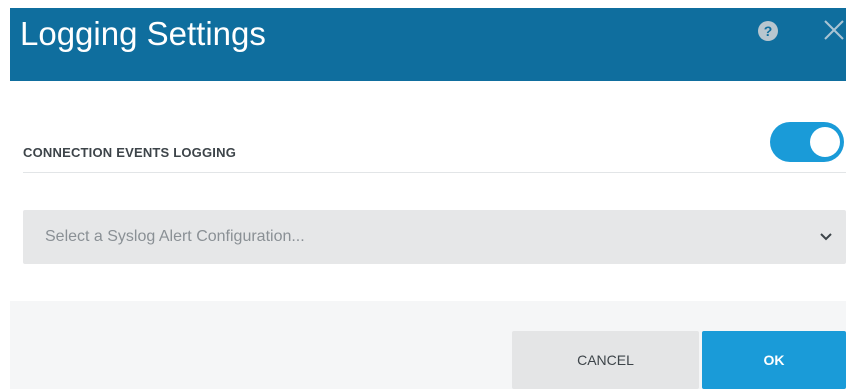 This screenshot has width=846, height=389. Describe the element at coordinates (807, 142) in the screenshot. I see `connection-events-logging-toggle` at that location.